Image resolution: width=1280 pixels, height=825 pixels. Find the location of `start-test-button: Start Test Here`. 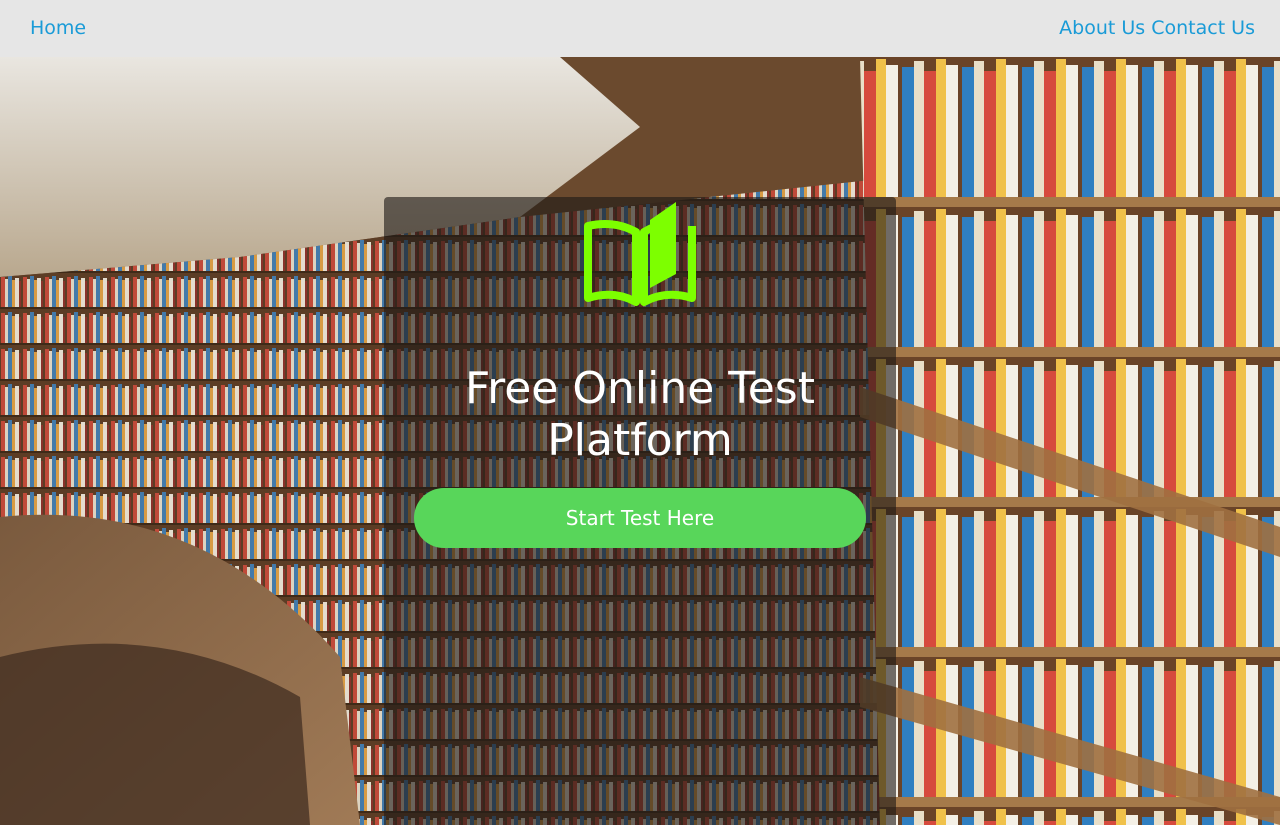

start-test-button: Start Test Here is located at coordinates (640, 518).